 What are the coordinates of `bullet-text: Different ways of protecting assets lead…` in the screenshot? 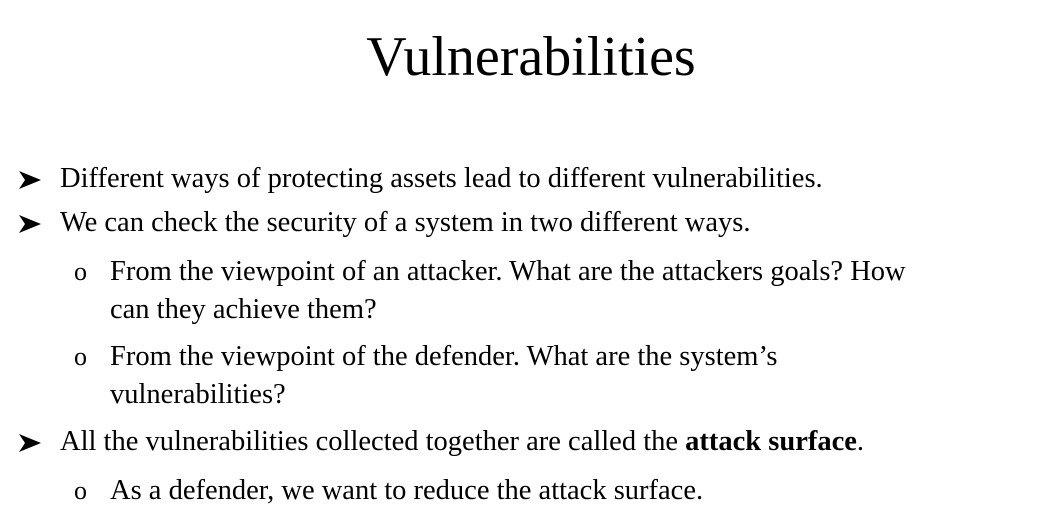 It's located at (441, 178).